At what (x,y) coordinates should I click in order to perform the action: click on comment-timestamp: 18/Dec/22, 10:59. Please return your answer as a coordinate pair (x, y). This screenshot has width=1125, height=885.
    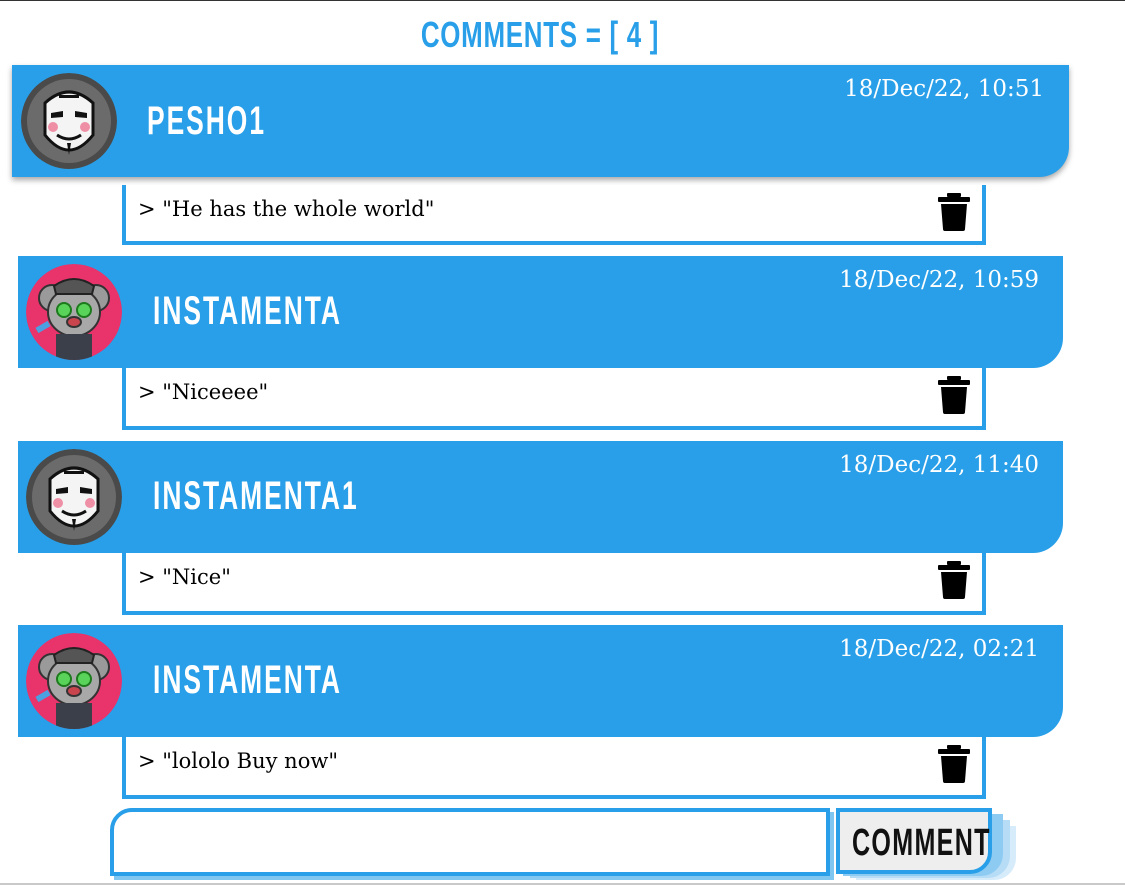
    Looking at the image, I should click on (939, 280).